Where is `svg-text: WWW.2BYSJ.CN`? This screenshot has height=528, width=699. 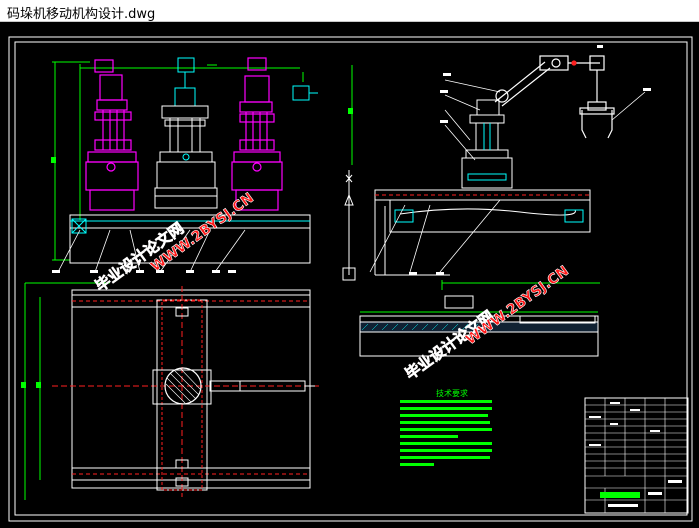
svg-text: WWW.2BYSJ.CN is located at coordinates (517, 305).